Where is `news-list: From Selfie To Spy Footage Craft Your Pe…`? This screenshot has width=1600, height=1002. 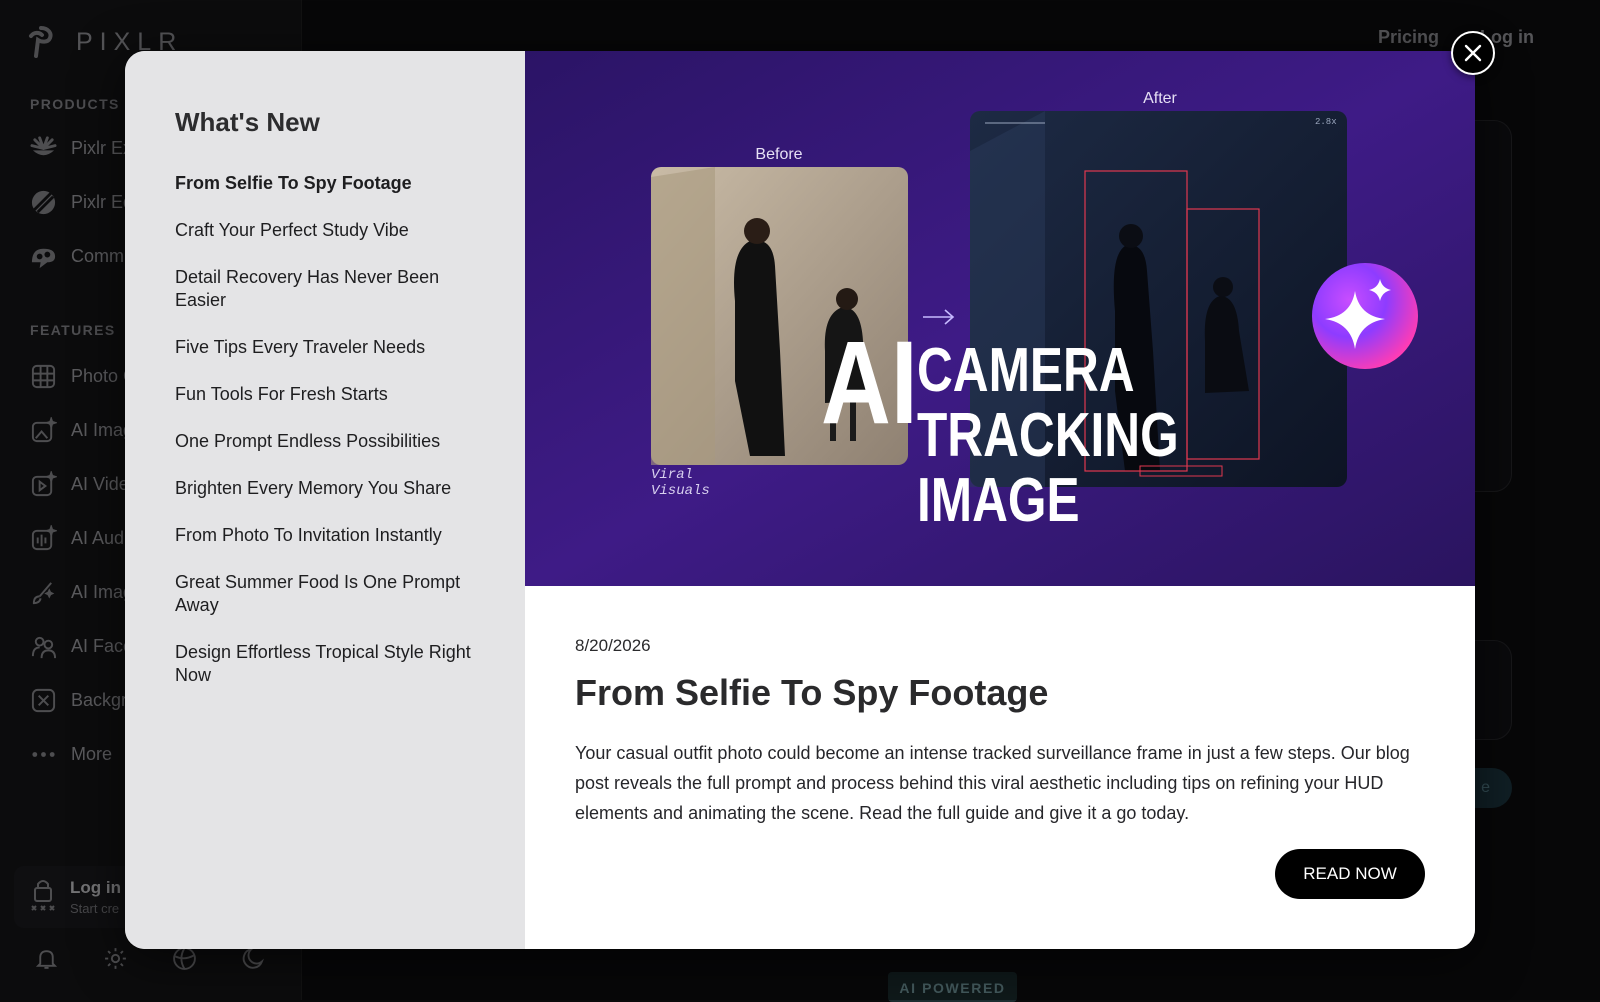
news-list: From Selfie To Spy Footage Craft Your Pe… is located at coordinates (325, 429).